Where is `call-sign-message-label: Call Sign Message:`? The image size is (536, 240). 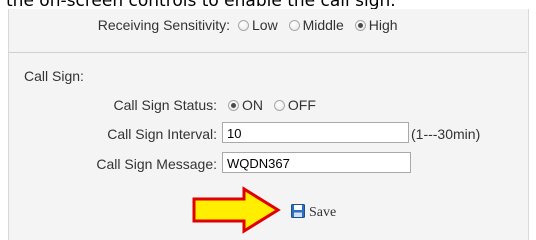 call-sign-message-label: Call Sign Message: is located at coordinates (156, 164).